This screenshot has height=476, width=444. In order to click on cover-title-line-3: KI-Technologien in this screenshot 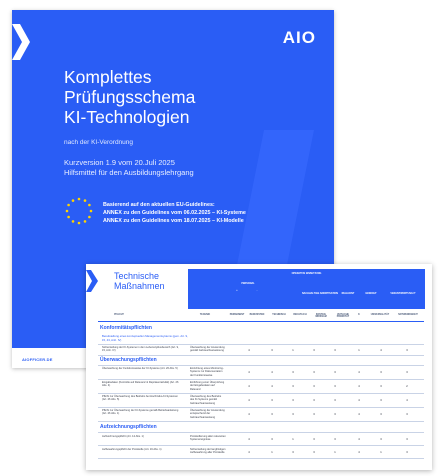, I will do `click(127, 117)`.